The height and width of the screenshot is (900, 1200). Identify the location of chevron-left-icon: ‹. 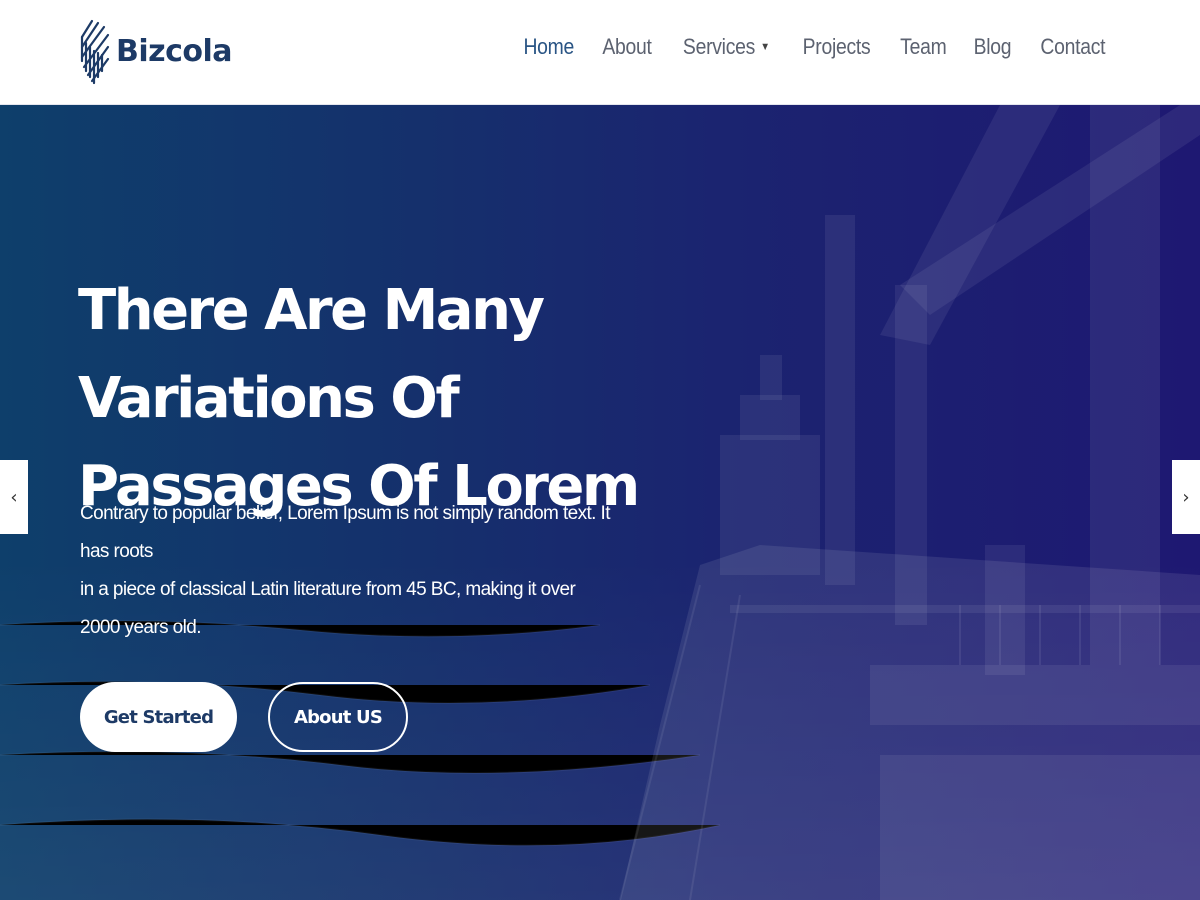
(14, 497).